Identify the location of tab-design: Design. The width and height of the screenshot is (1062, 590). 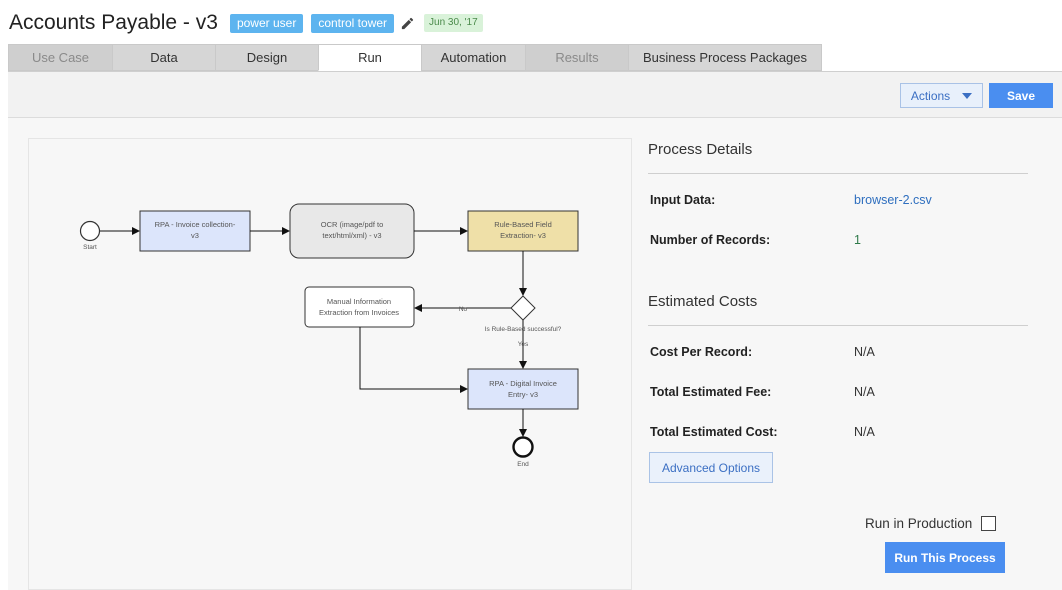
(266, 57).